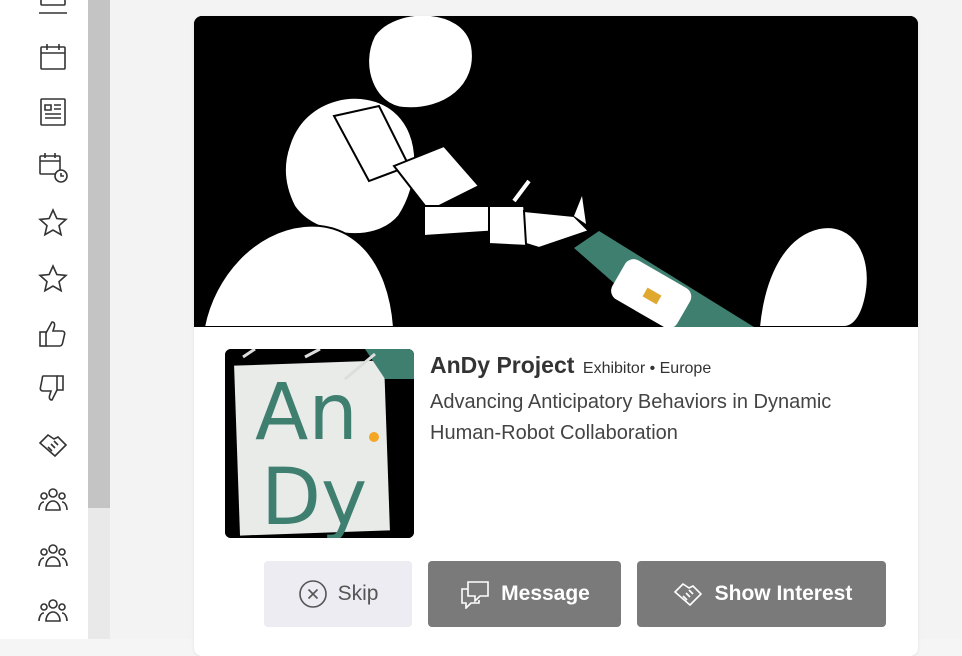 Image resolution: width=962 pixels, height=656 pixels. I want to click on sidebar-item-interests, so click(53, 445).